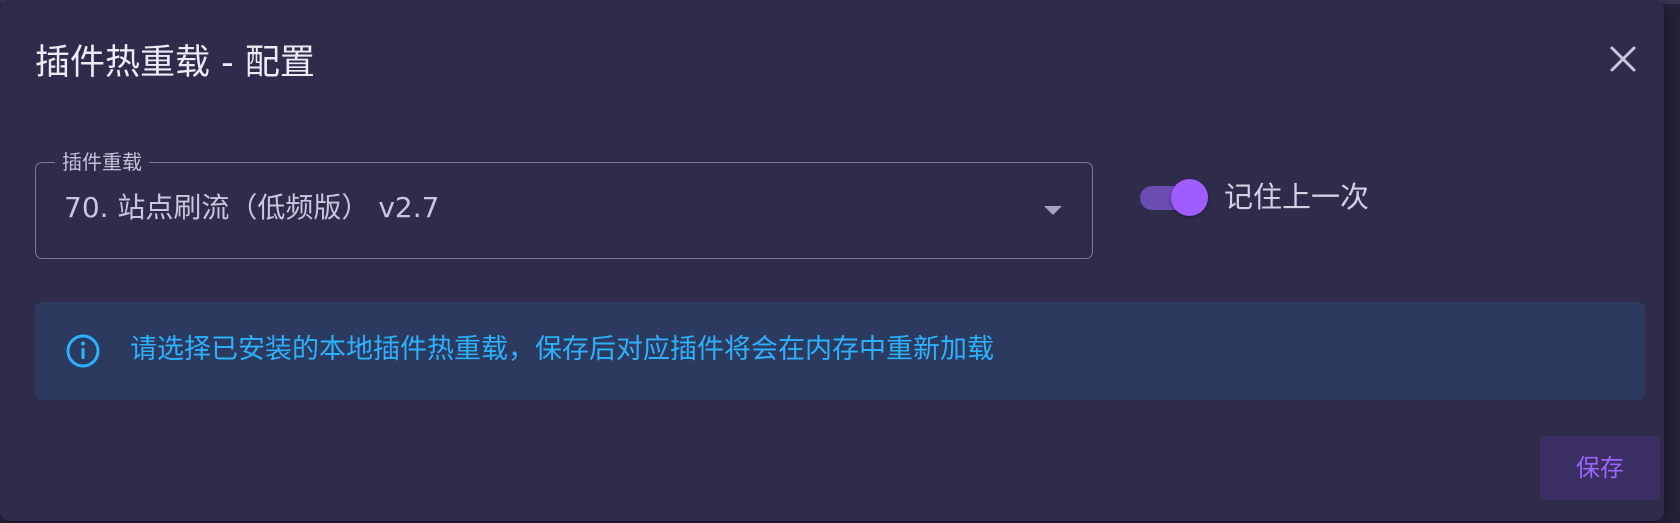 The height and width of the screenshot is (523, 1680). Describe the element at coordinates (1297, 197) in the screenshot. I see `remember-last-label: 记住上一次` at that location.